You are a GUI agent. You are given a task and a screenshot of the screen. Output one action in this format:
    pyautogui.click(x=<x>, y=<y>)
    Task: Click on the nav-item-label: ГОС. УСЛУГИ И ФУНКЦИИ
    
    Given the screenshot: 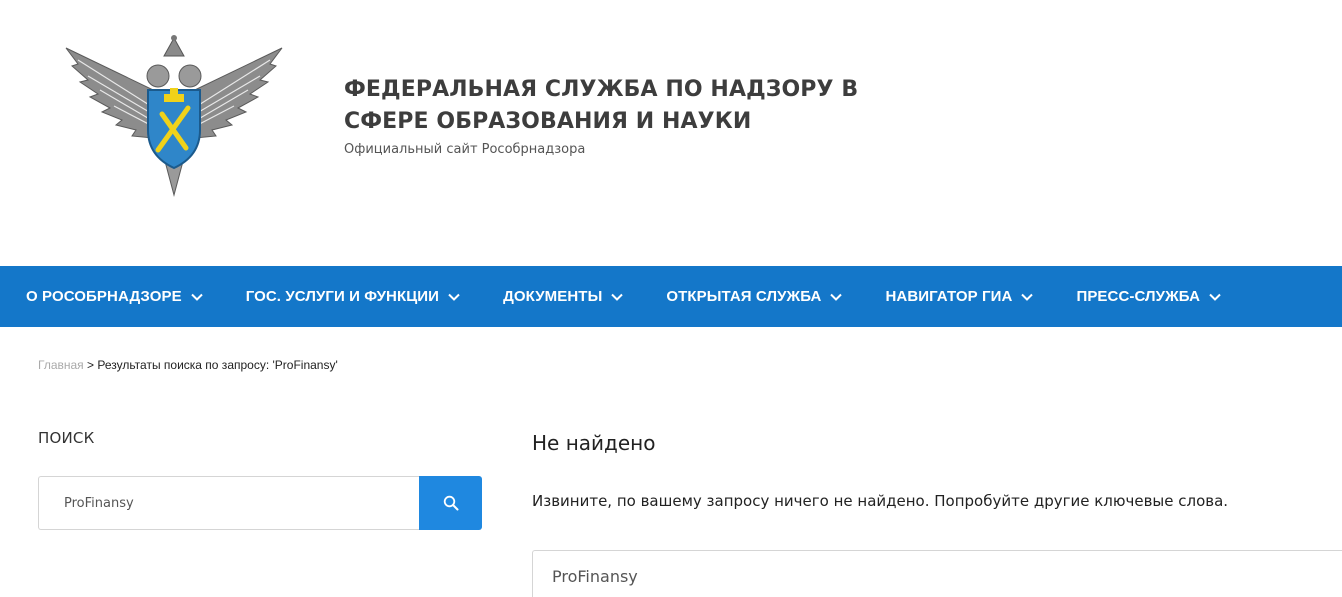 What is the action you would take?
    pyautogui.click(x=342, y=296)
    